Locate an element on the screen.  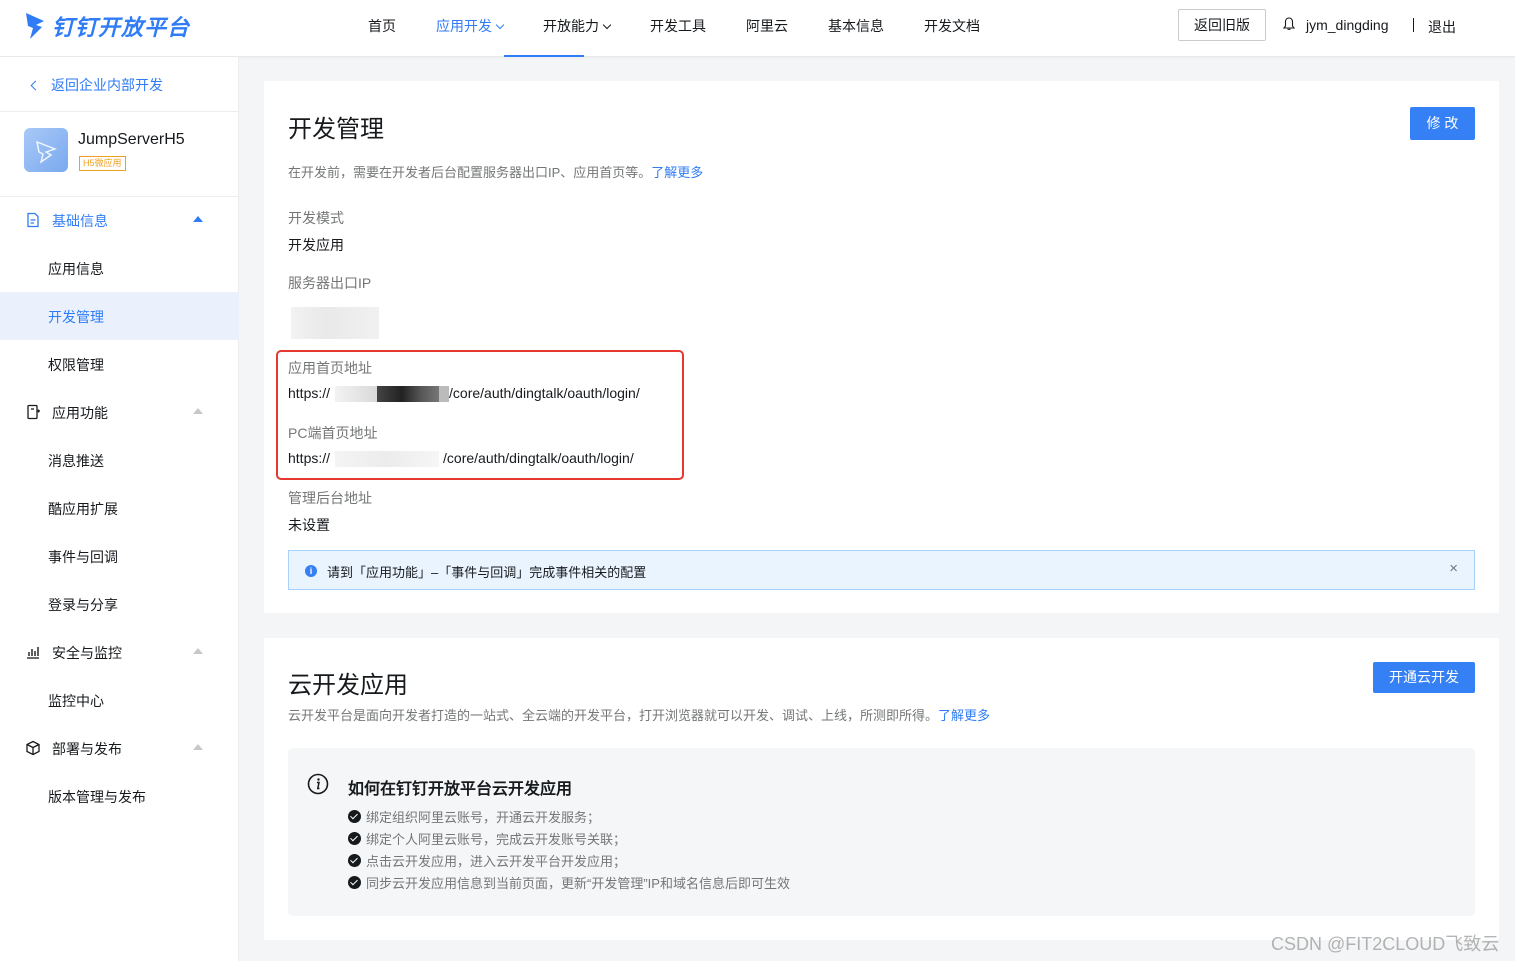
nav-item-label: 开放能力 is located at coordinates (571, 26).